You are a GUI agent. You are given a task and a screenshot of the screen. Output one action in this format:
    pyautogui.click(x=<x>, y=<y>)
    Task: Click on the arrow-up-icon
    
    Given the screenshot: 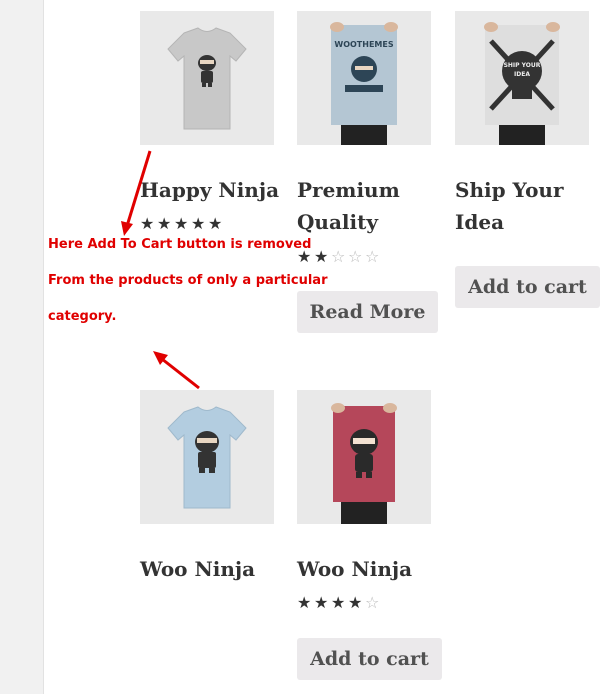 What is the action you would take?
    pyautogui.click(x=136, y=193)
    